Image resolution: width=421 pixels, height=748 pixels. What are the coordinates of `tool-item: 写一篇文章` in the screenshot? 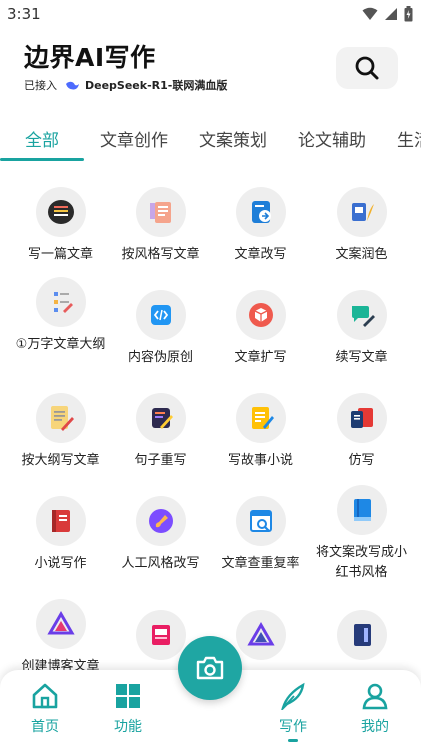 It's located at (60, 226).